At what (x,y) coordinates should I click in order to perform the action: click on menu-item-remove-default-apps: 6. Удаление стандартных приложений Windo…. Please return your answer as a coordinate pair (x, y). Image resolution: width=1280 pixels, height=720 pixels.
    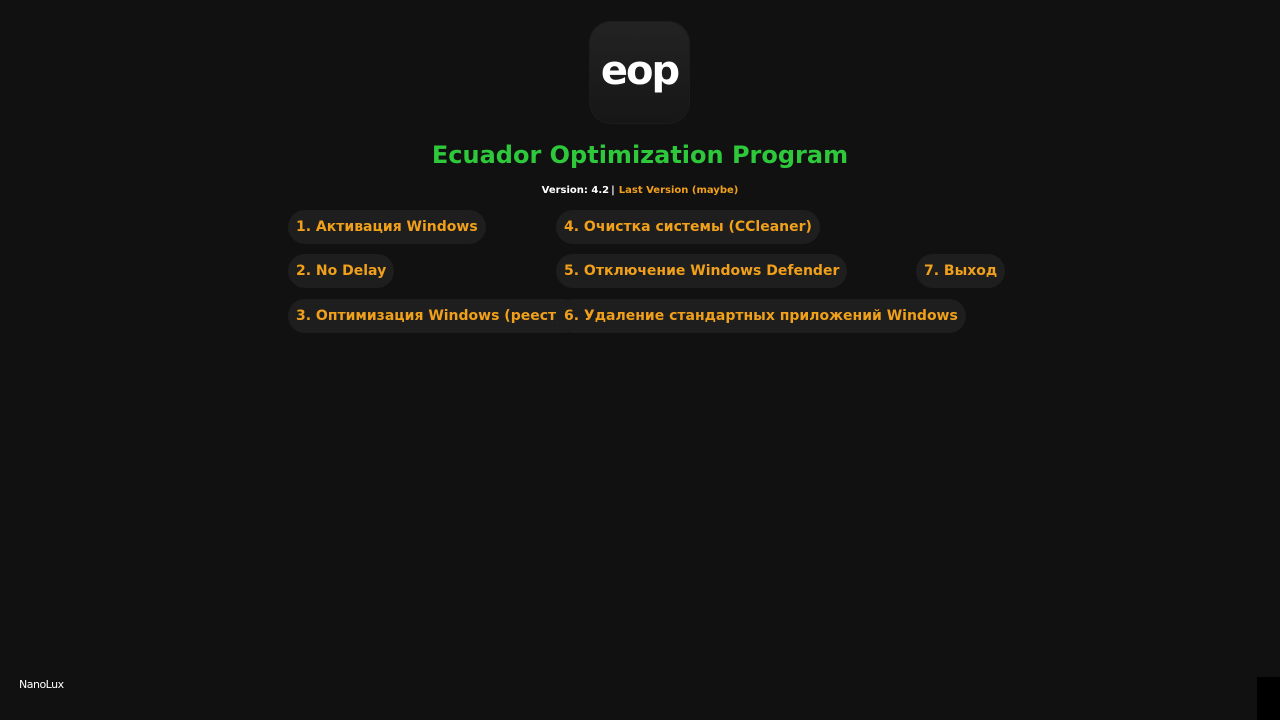
    Looking at the image, I should click on (761, 316).